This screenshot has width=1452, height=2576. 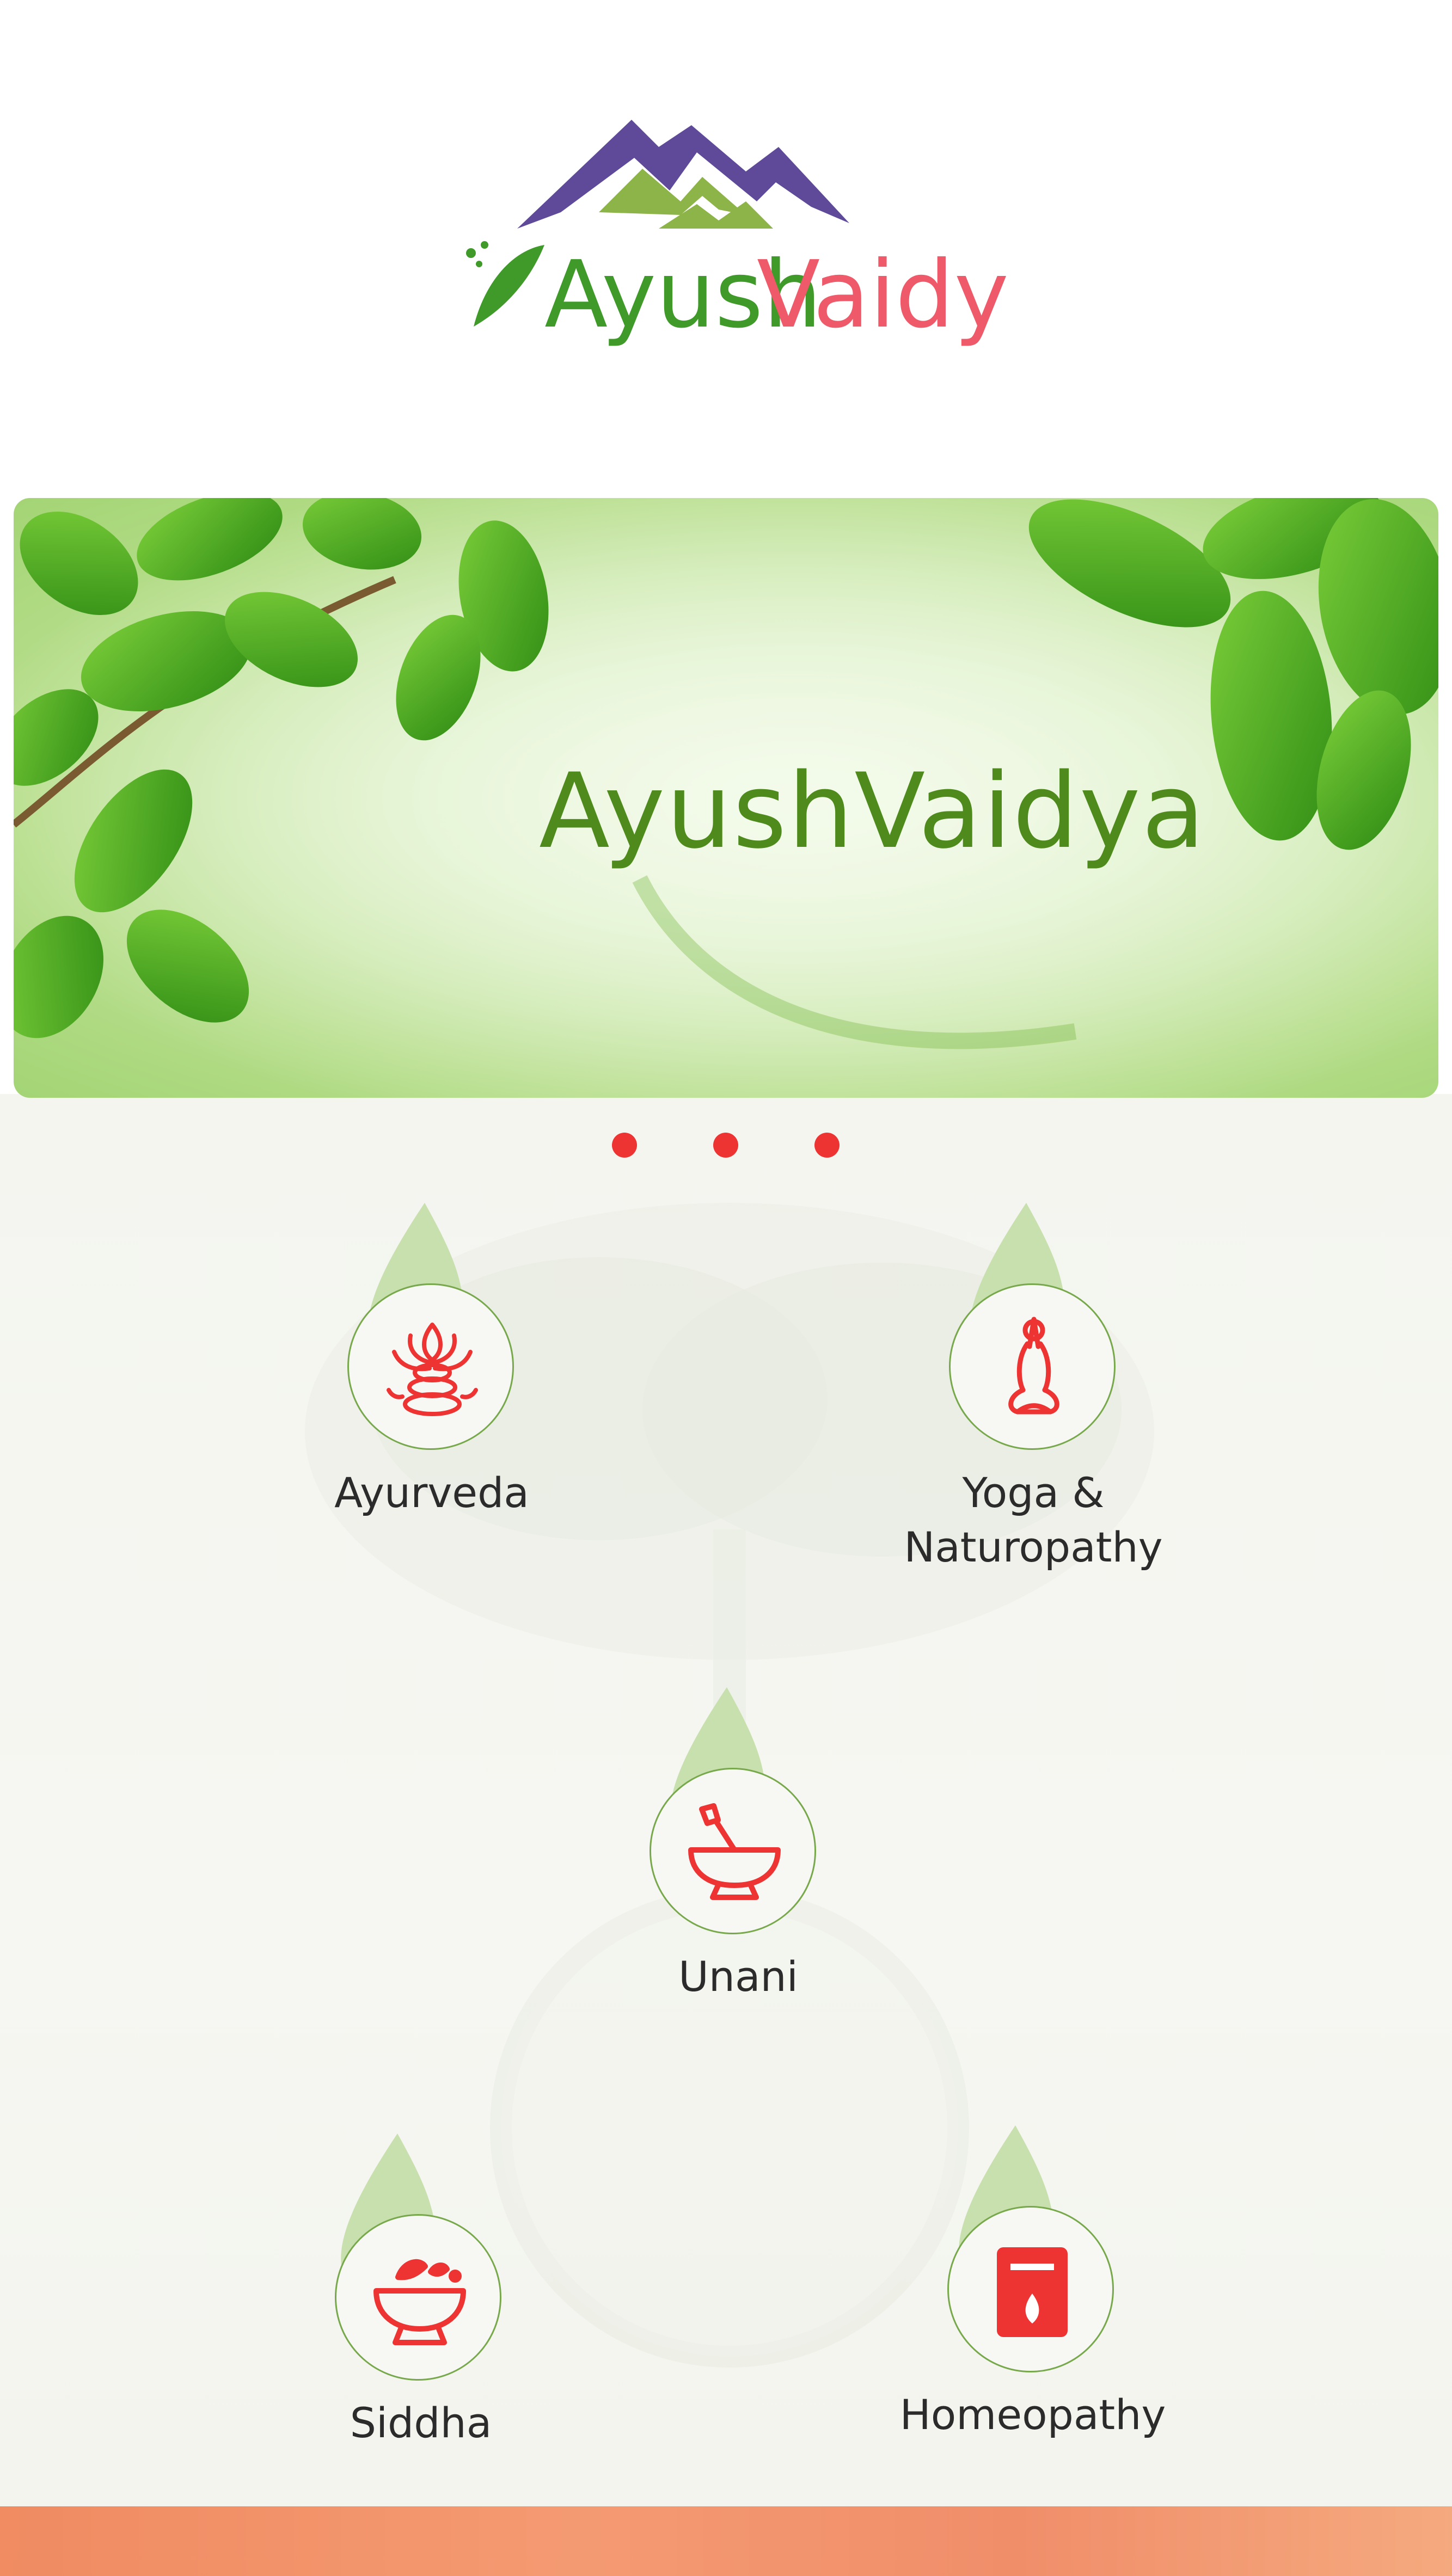 What do you see at coordinates (1033, 1519) in the screenshot?
I see `category-label: Yoga & Naturopathy` at bounding box center [1033, 1519].